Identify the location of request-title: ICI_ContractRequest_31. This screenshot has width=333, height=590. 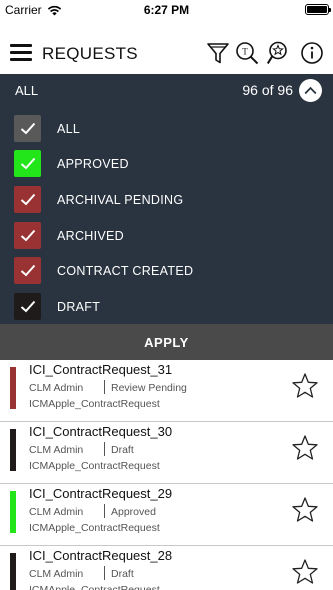
(101, 369).